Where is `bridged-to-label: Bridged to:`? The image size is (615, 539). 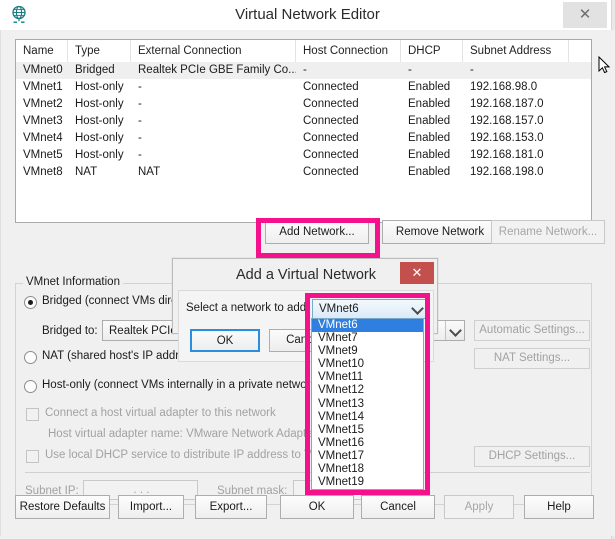
bridged-to-label: Bridged to: is located at coordinates (70, 331).